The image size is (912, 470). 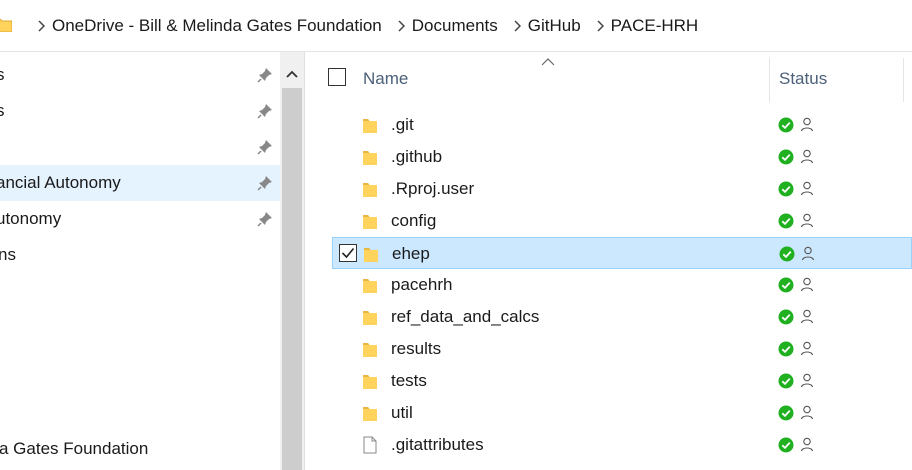 What do you see at coordinates (608, 81) in the screenshot?
I see `column-header-row: Name Status` at bounding box center [608, 81].